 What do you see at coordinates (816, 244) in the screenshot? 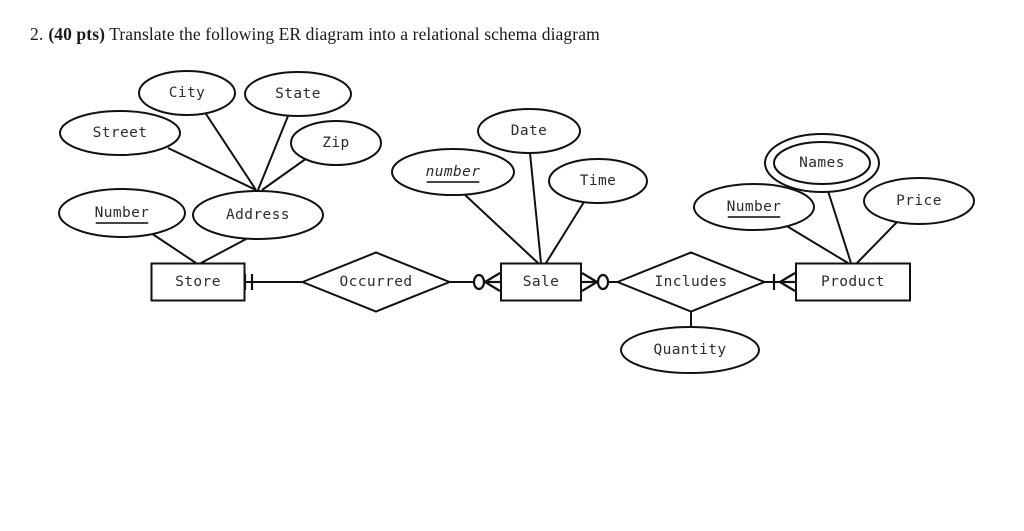
I see `attribute-link-number_prod-to-product` at bounding box center [816, 244].